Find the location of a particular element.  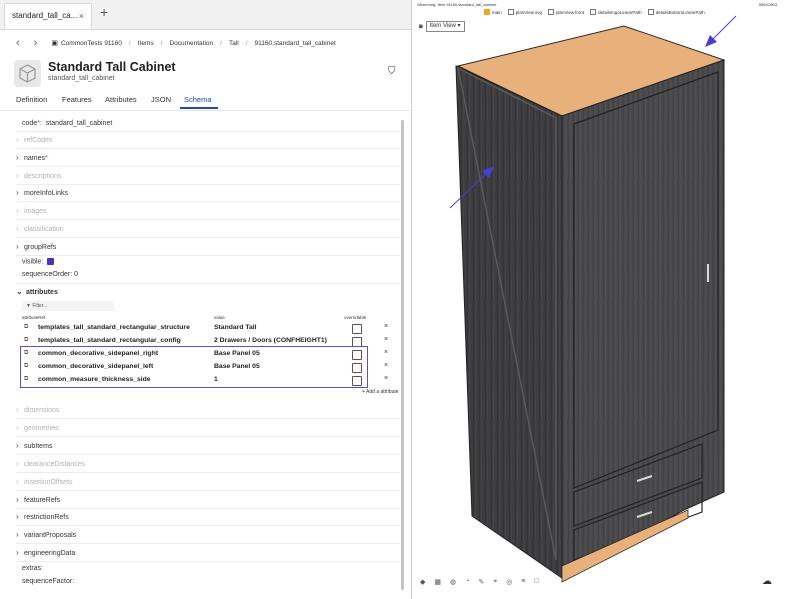

schema-section: › groupRefs is located at coordinates (36, 246).